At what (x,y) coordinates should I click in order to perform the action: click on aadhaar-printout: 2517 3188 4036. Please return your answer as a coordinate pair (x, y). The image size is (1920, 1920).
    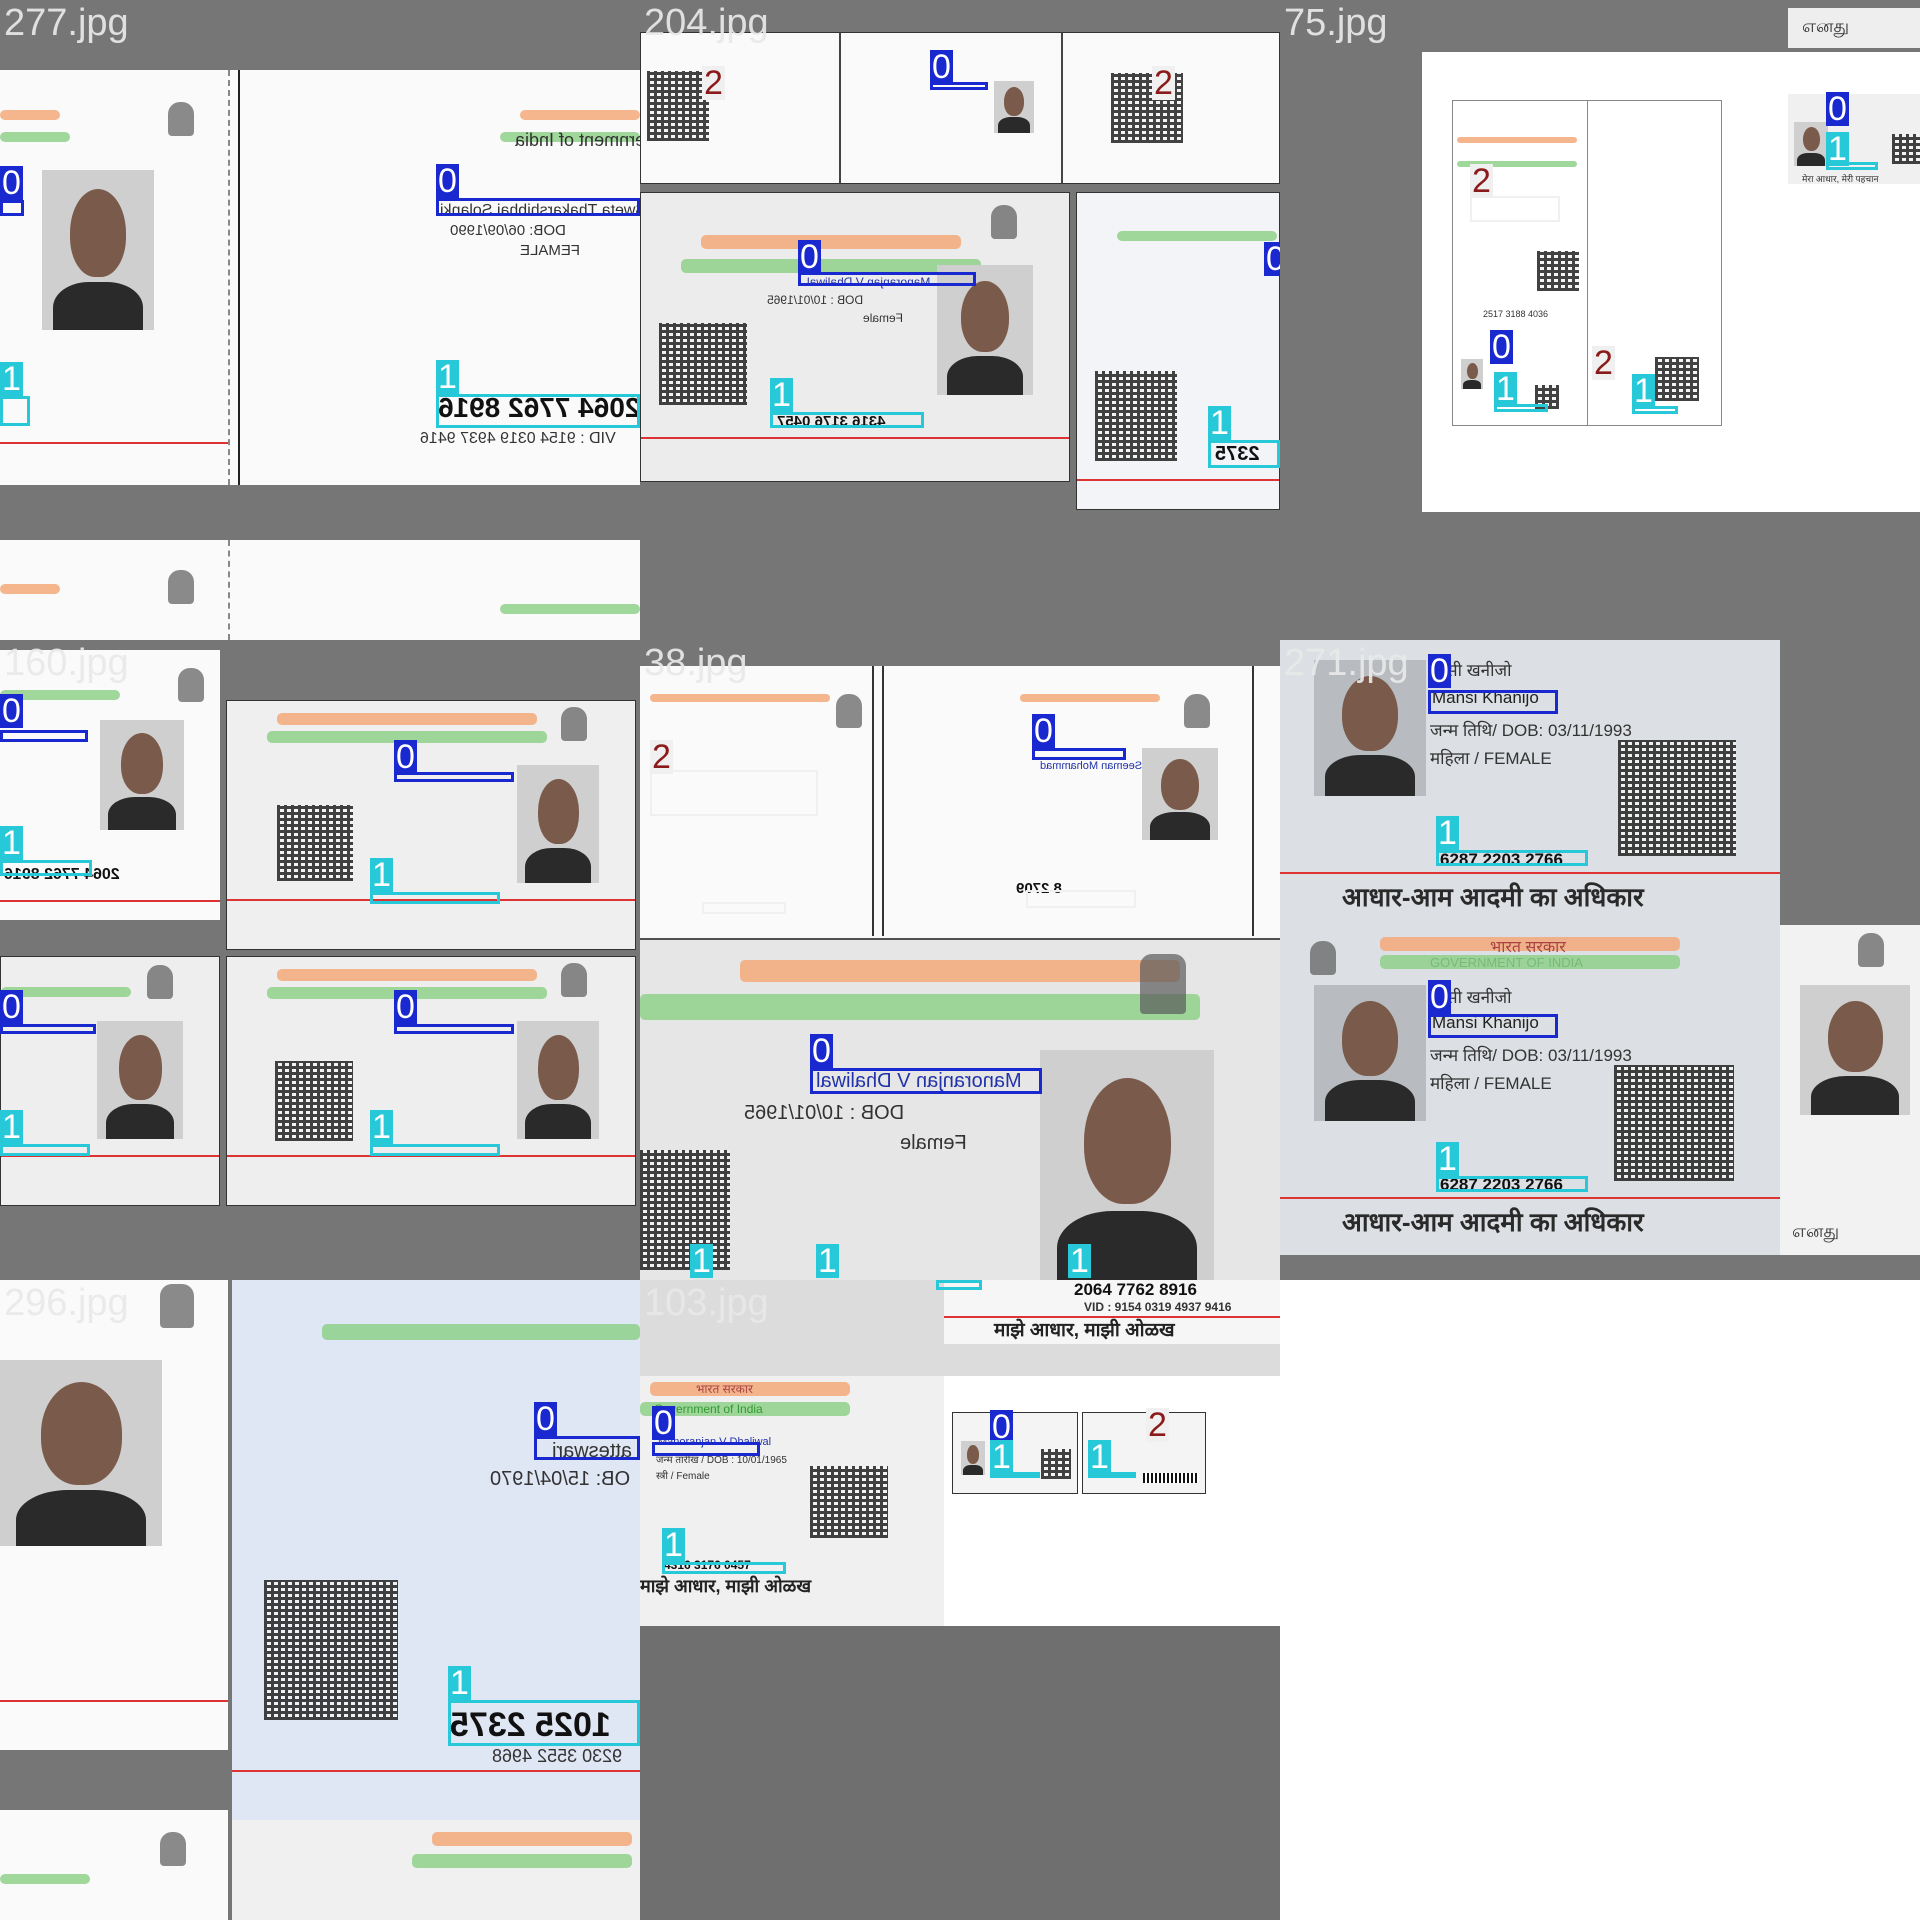
    Looking at the image, I should click on (1587, 263).